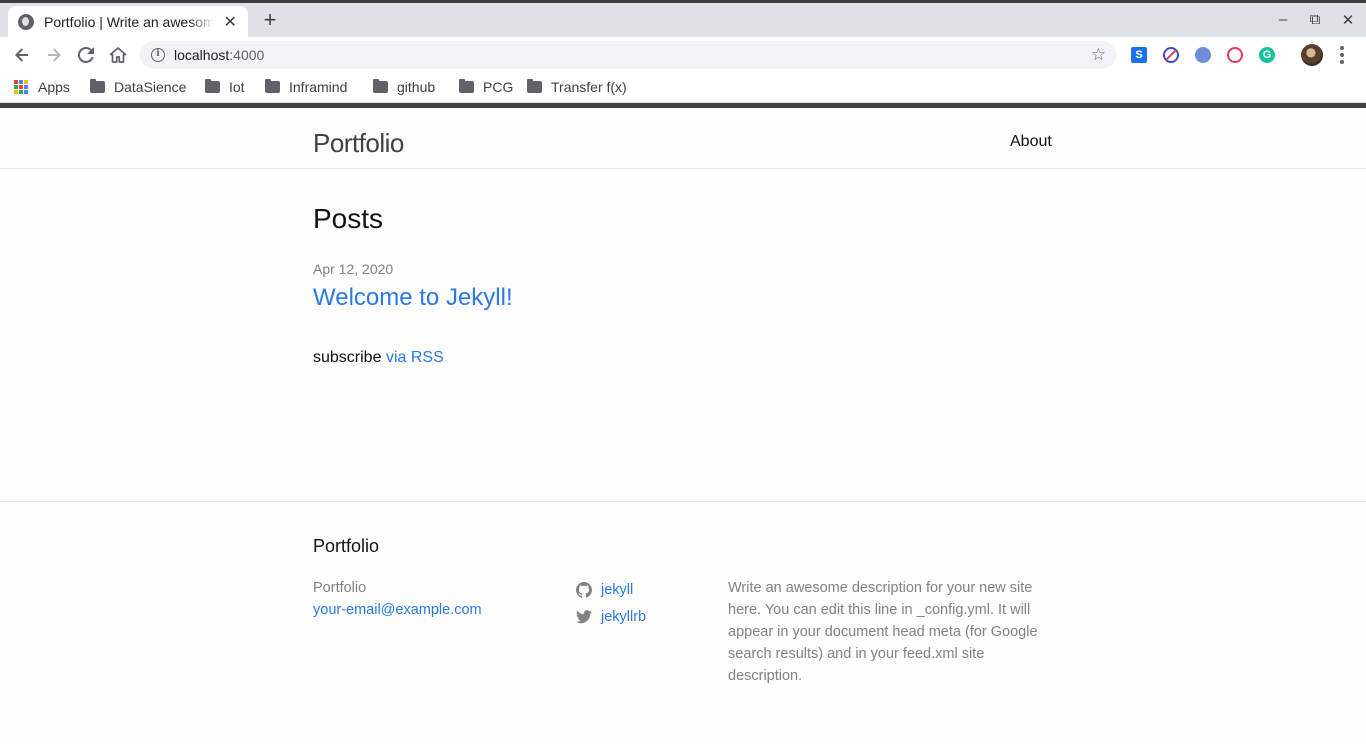 The height and width of the screenshot is (744, 1366). I want to click on footer-heading: Portfolio, so click(346, 546).